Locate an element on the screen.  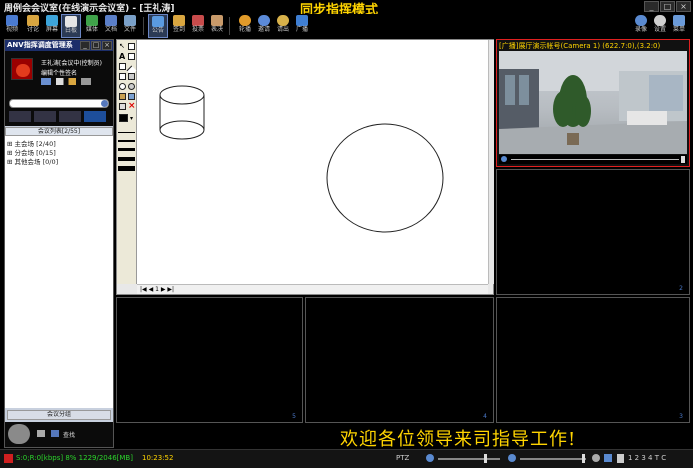
find-button: 查找 is located at coordinates (69, 434).